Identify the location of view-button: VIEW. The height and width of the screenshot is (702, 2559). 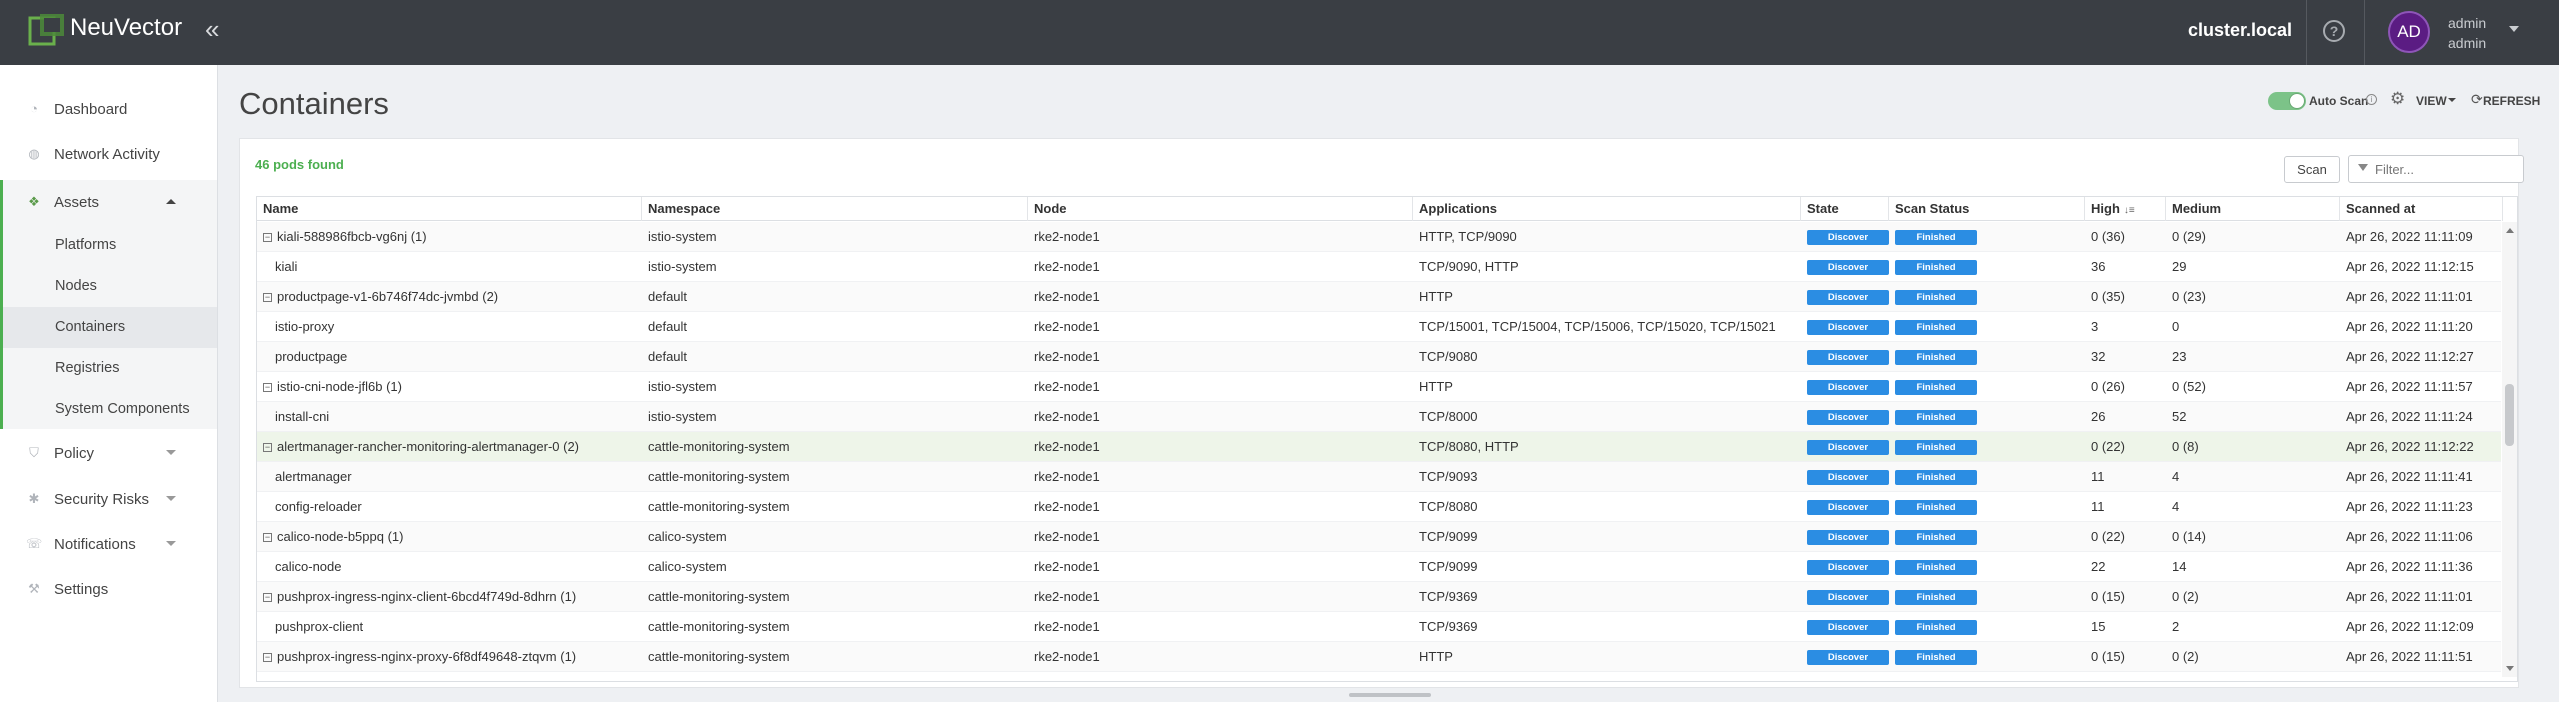
(2431, 101).